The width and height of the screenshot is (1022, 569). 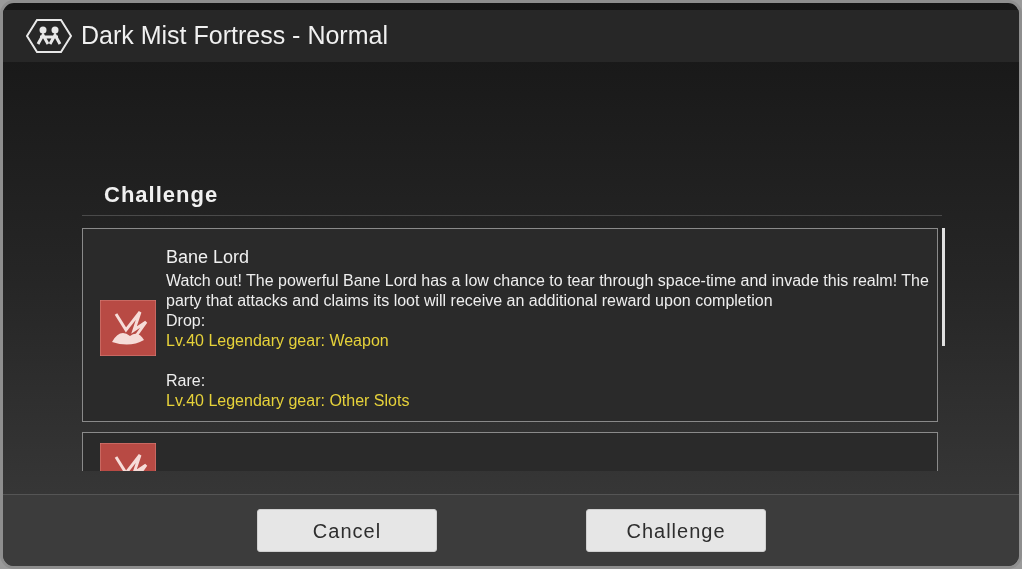 I want to click on rare-label: Rare:, so click(x=186, y=381).